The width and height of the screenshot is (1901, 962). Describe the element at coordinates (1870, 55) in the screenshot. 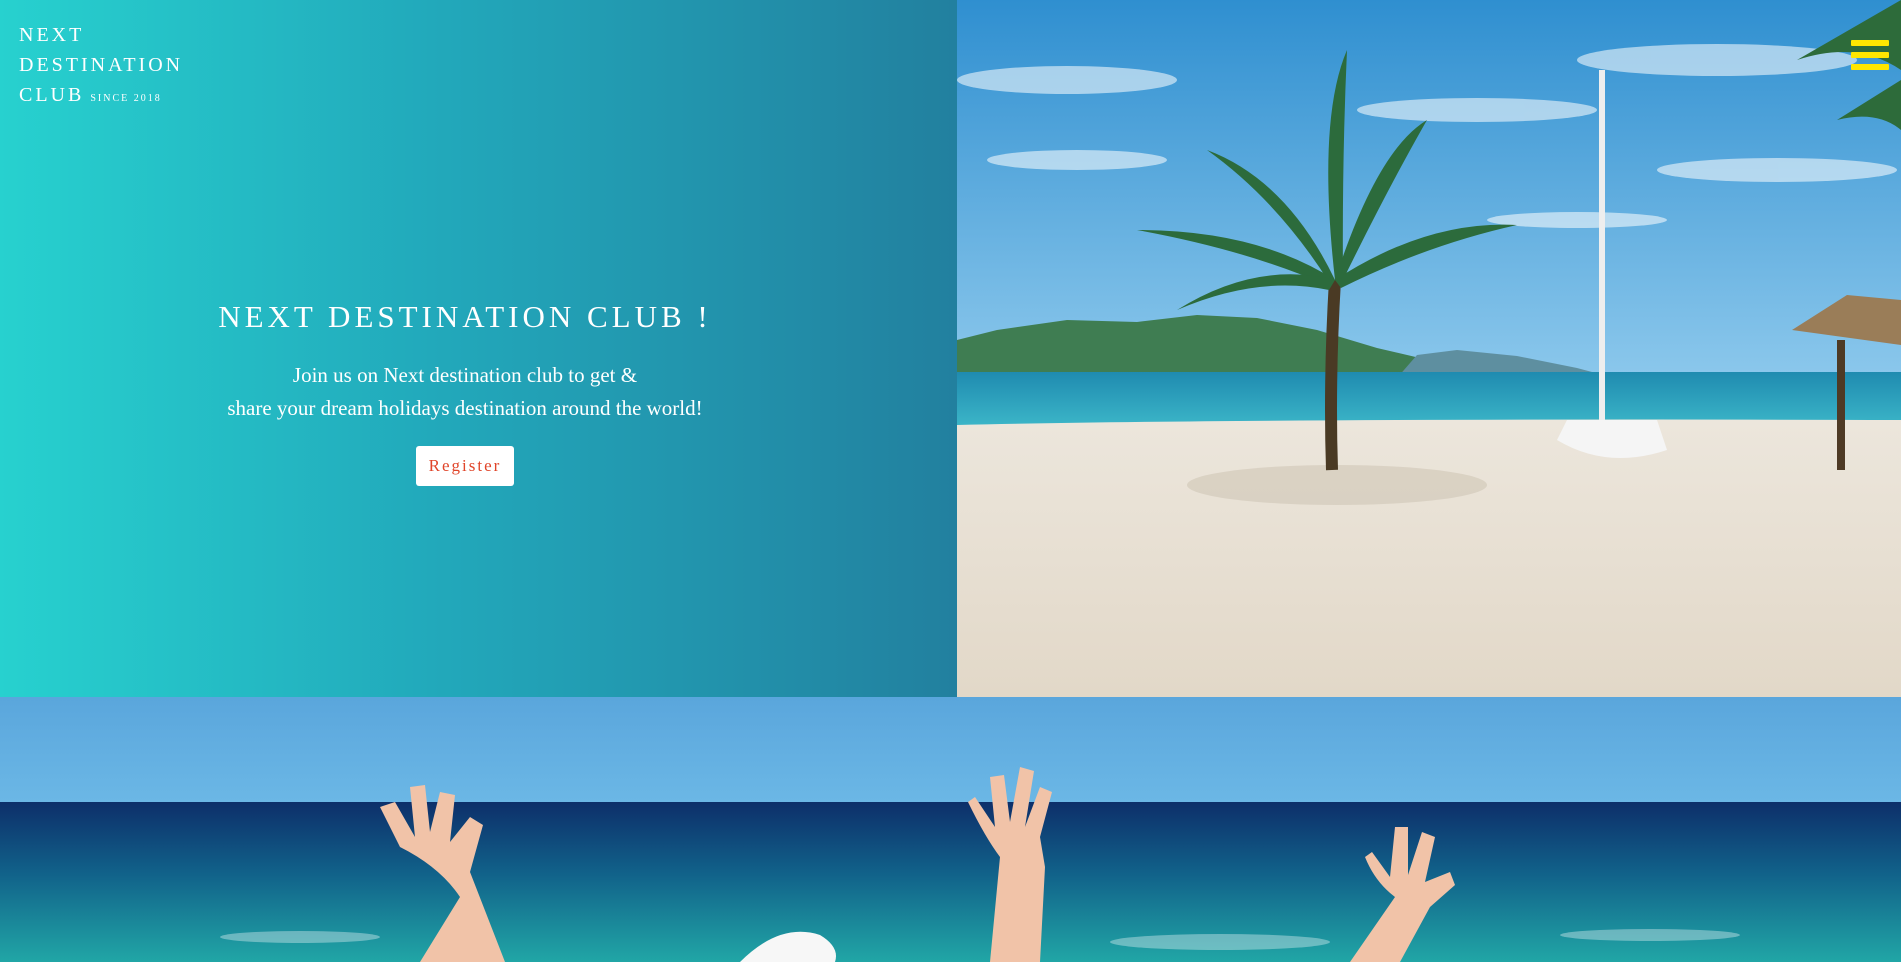

I see `menu-bar-middle` at that location.